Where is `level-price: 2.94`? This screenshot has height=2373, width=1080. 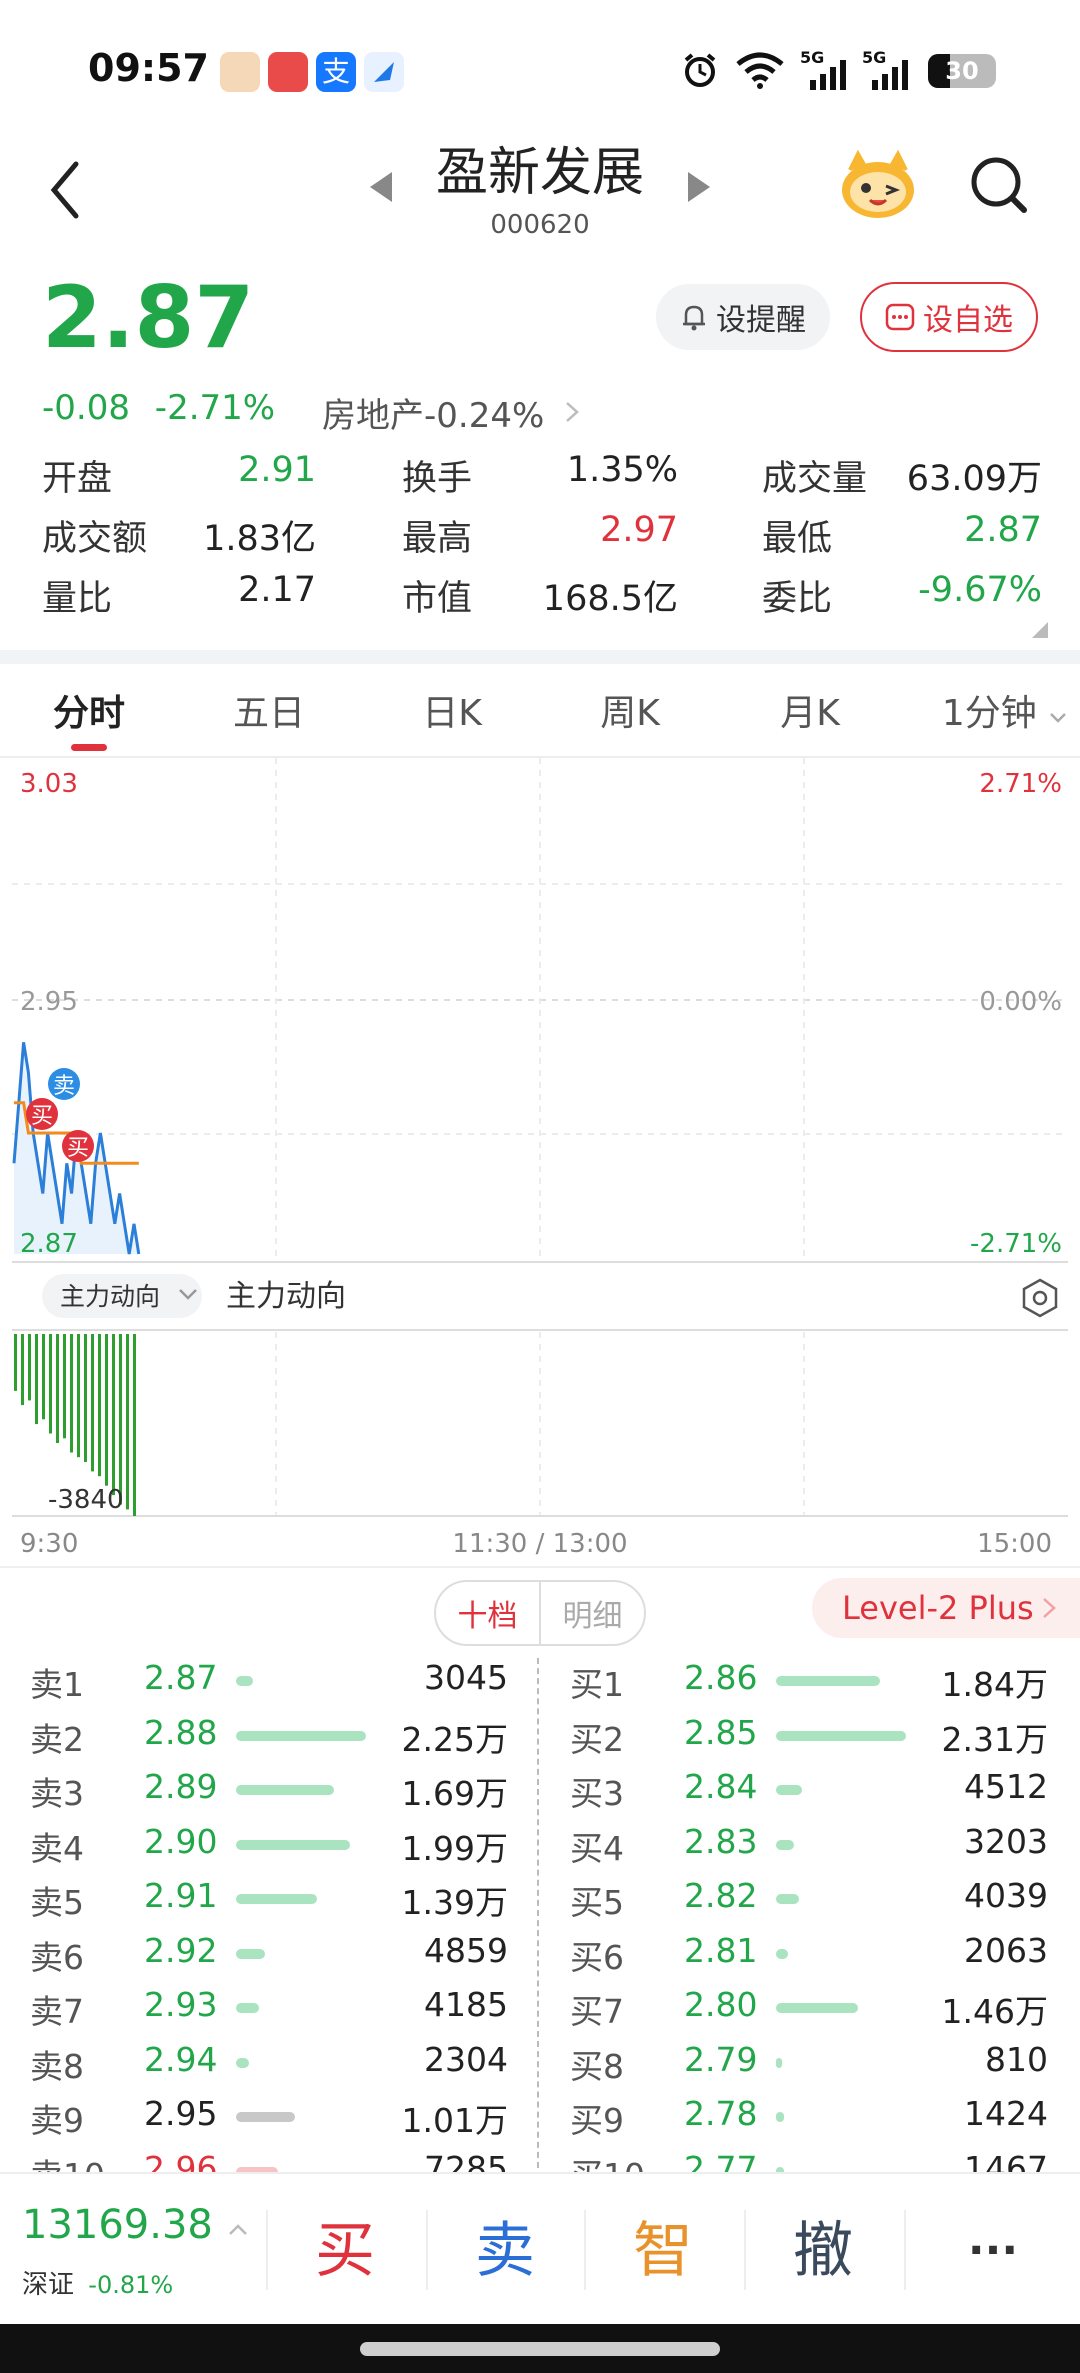 level-price: 2.94 is located at coordinates (181, 2059).